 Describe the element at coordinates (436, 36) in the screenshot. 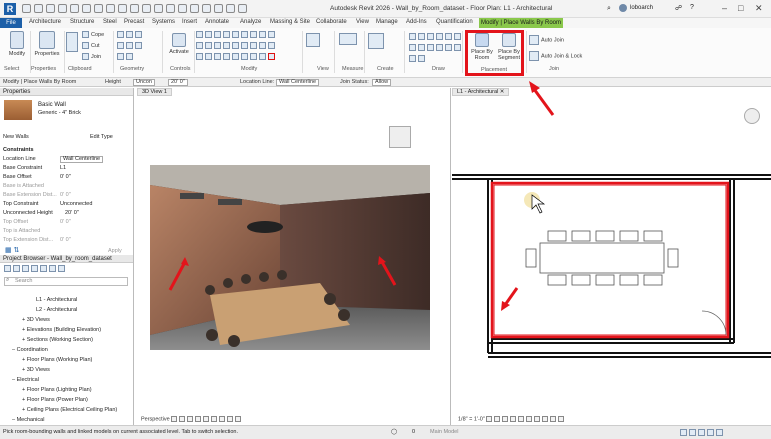

I see `draw-tools-row1` at that location.